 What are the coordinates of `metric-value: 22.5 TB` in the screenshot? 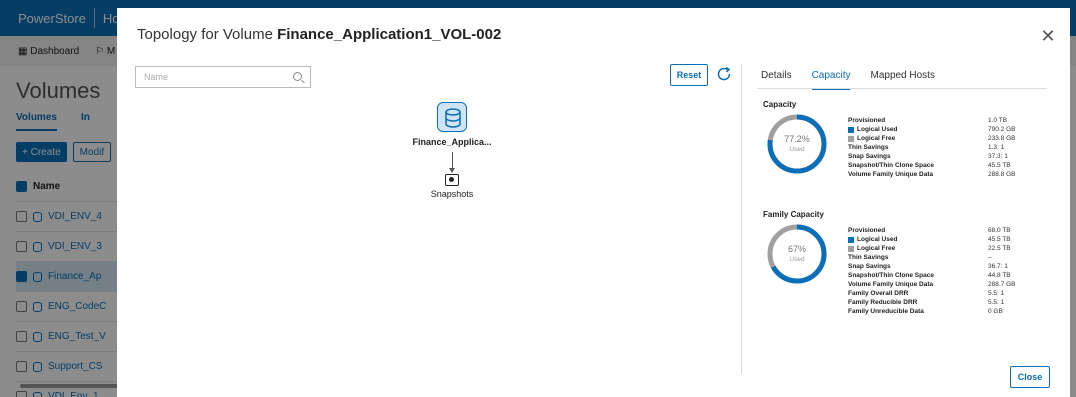 It's located at (999, 248).